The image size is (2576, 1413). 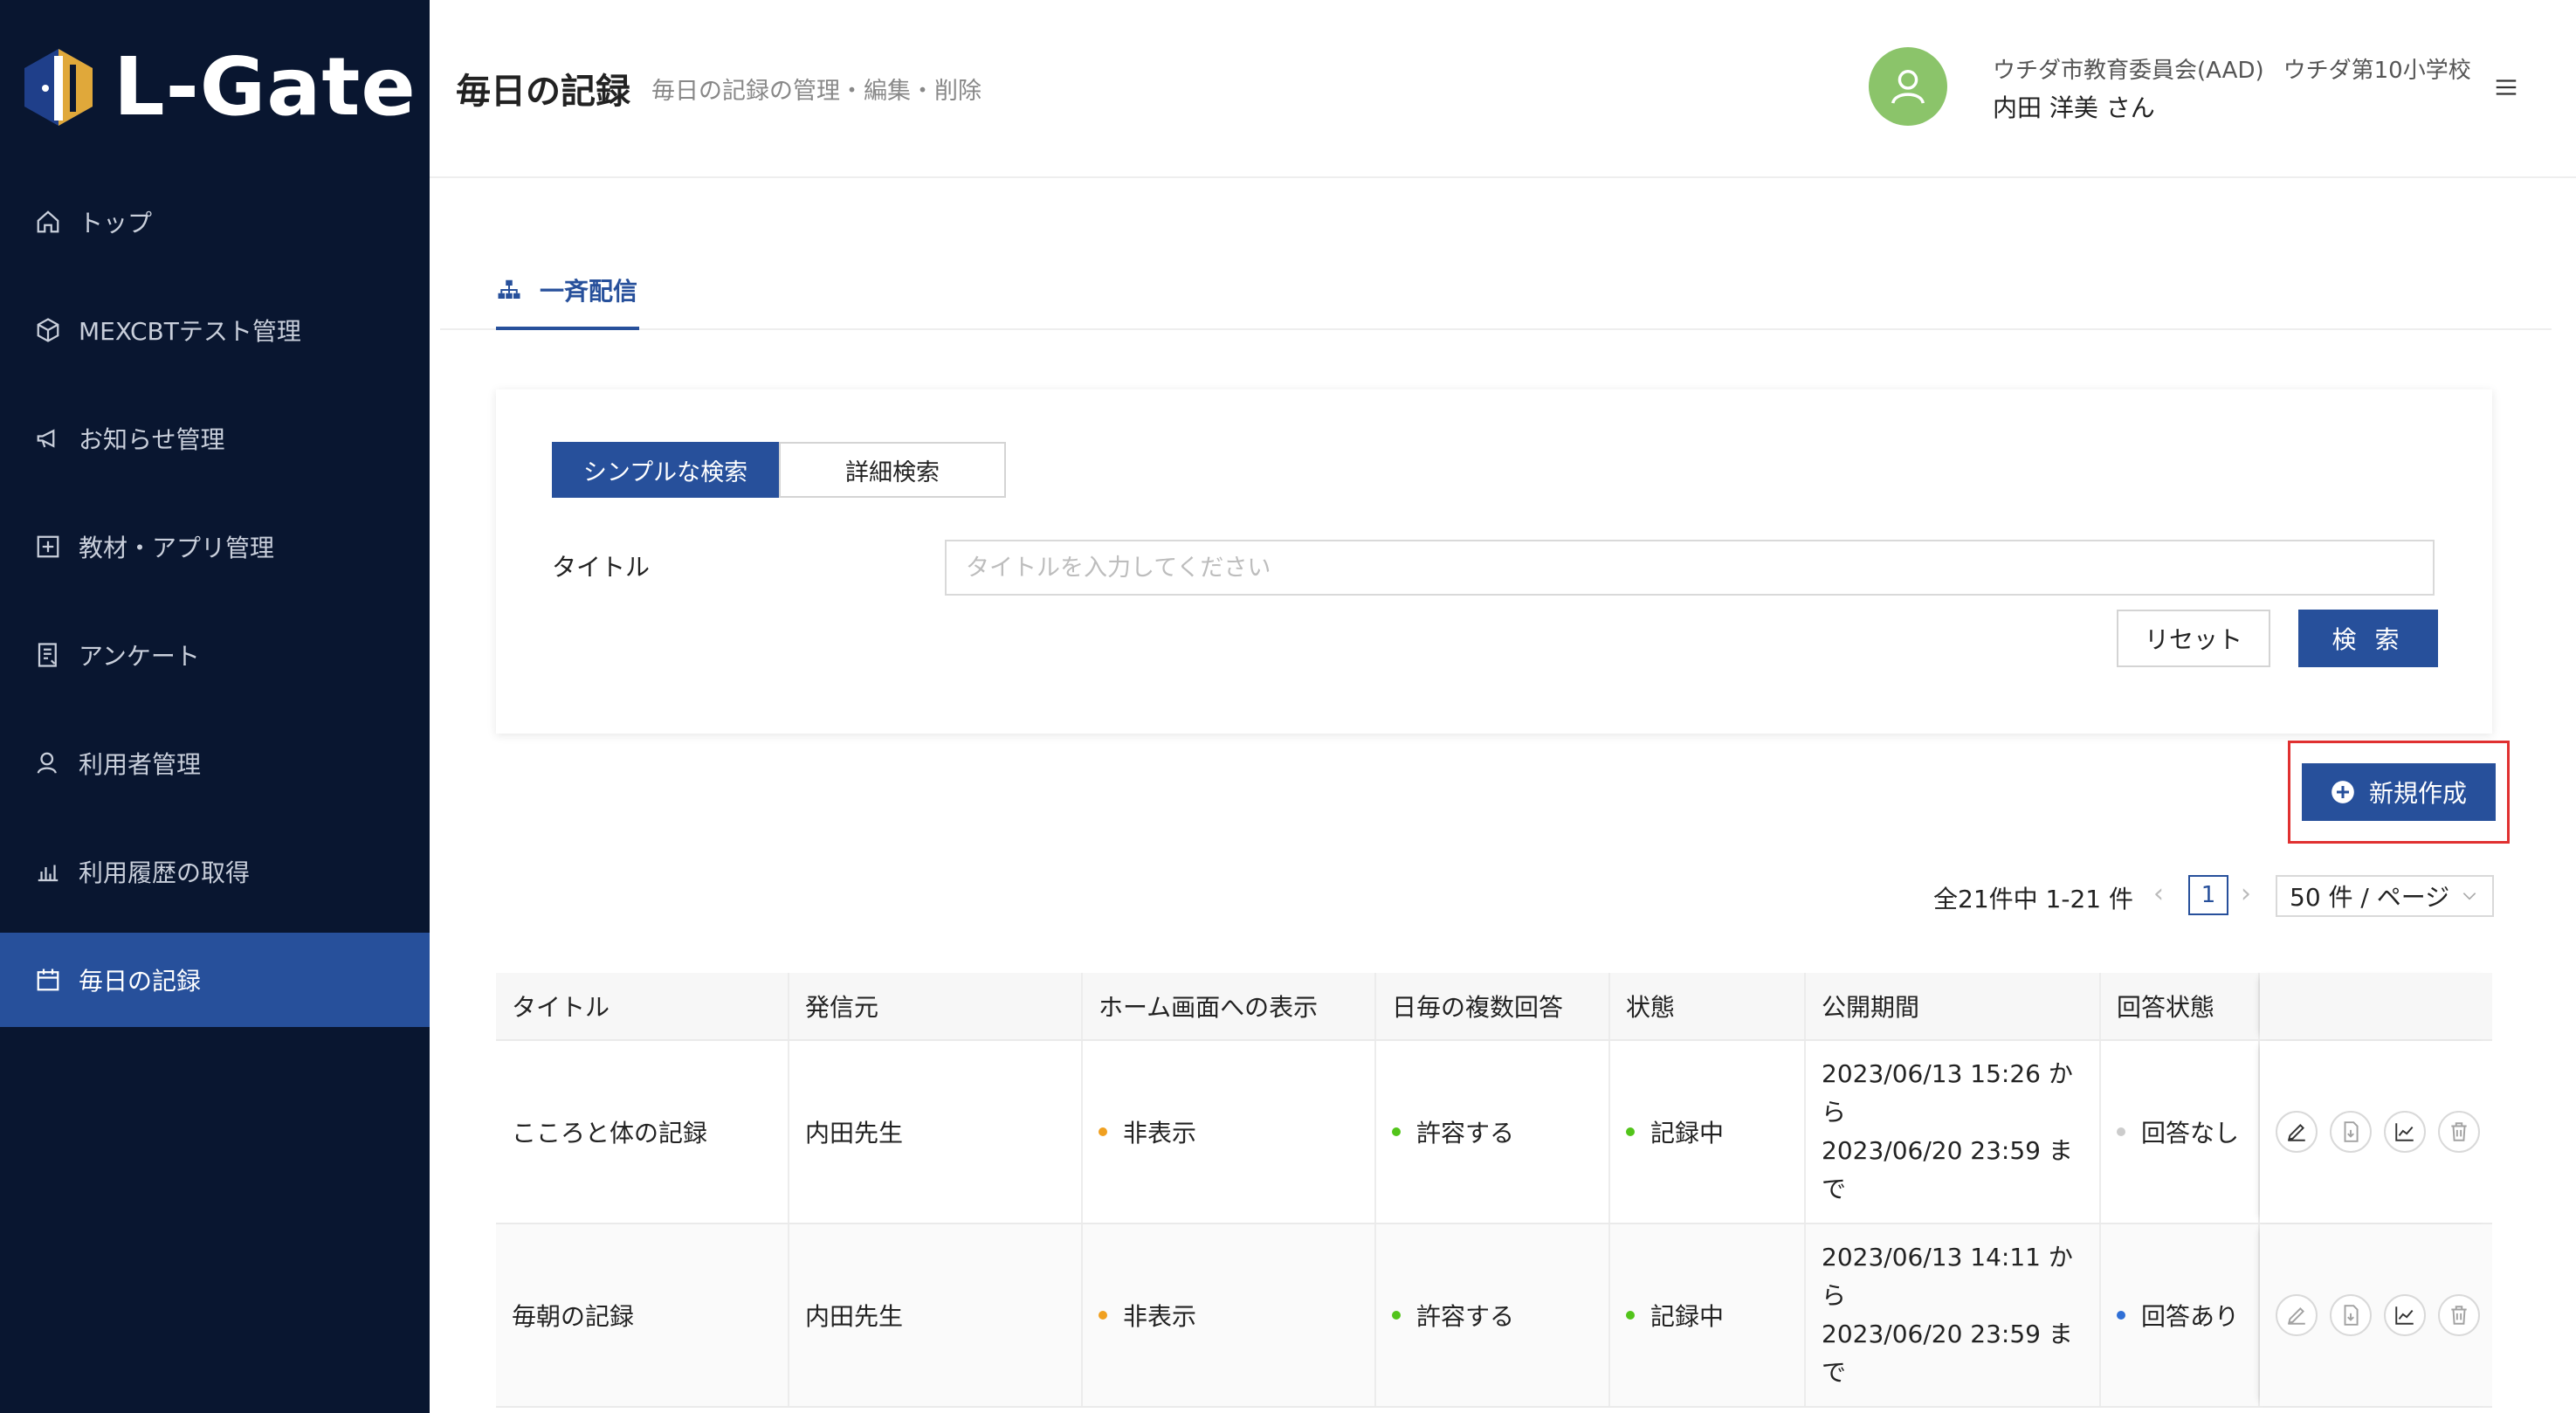 What do you see at coordinates (2376, 1006) in the screenshot?
I see `column-header-actions` at bounding box center [2376, 1006].